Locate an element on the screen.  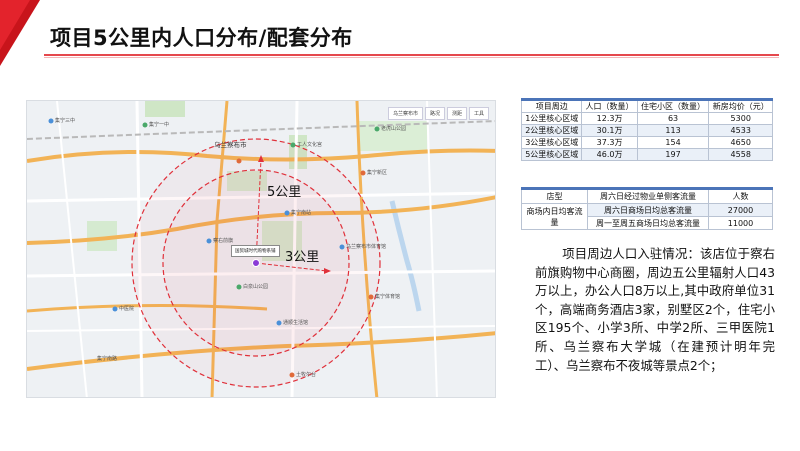
table-cell: 4650 is located at coordinates (740, 142).